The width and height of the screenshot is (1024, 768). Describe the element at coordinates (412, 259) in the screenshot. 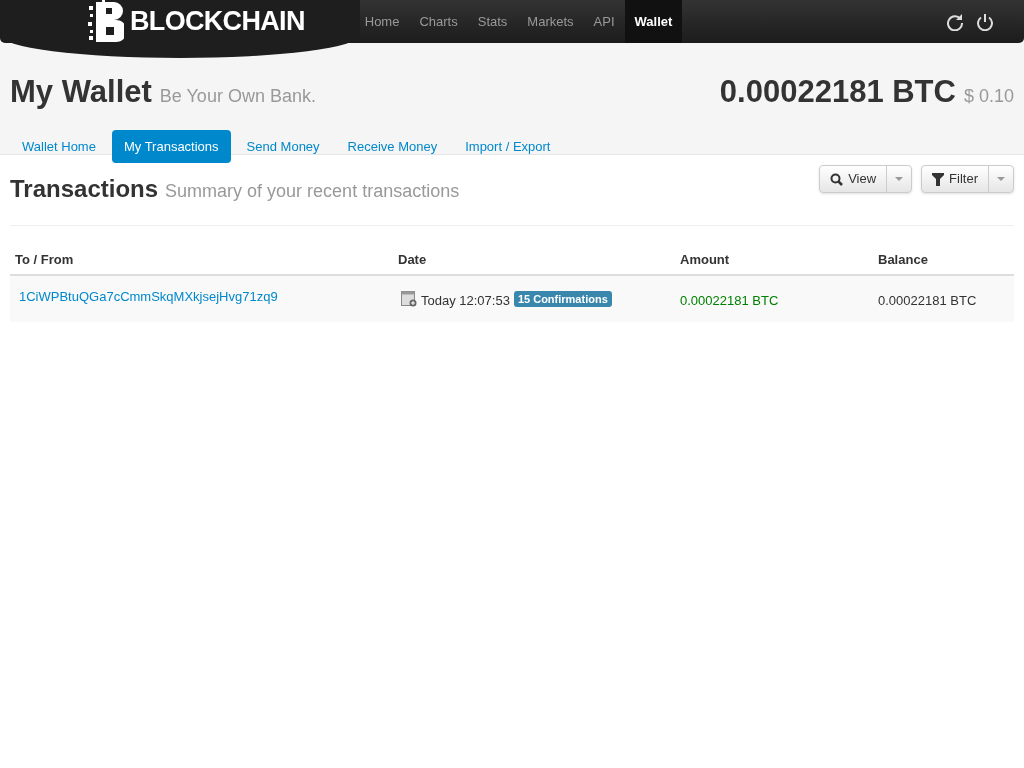

I see `column-header: Date` at that location.